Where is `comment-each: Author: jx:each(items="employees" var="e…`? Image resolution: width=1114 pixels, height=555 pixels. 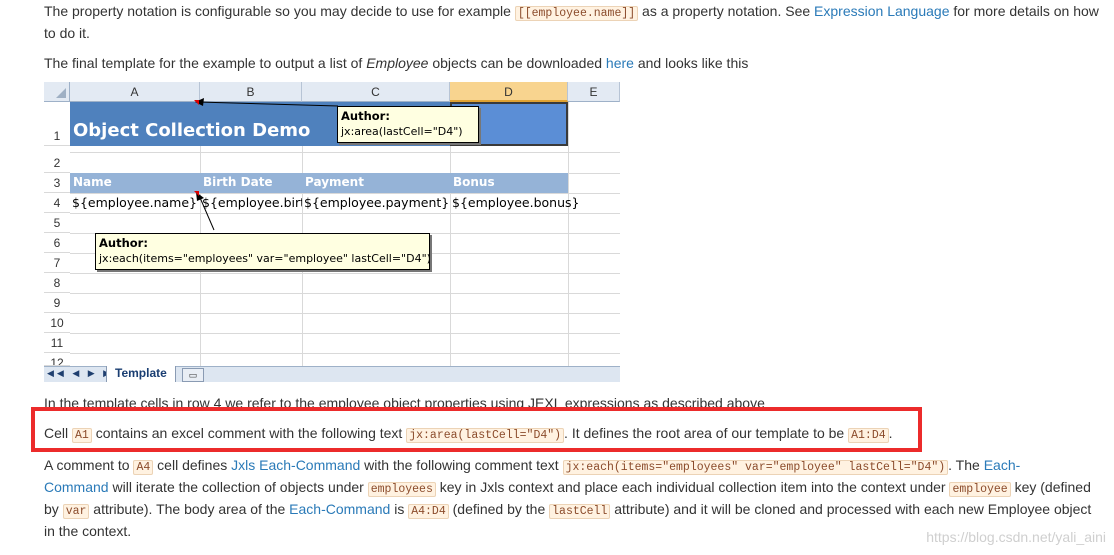
comment-each: Author: jx:each(items="employees" var="e… is located at coordinates (263, 251).